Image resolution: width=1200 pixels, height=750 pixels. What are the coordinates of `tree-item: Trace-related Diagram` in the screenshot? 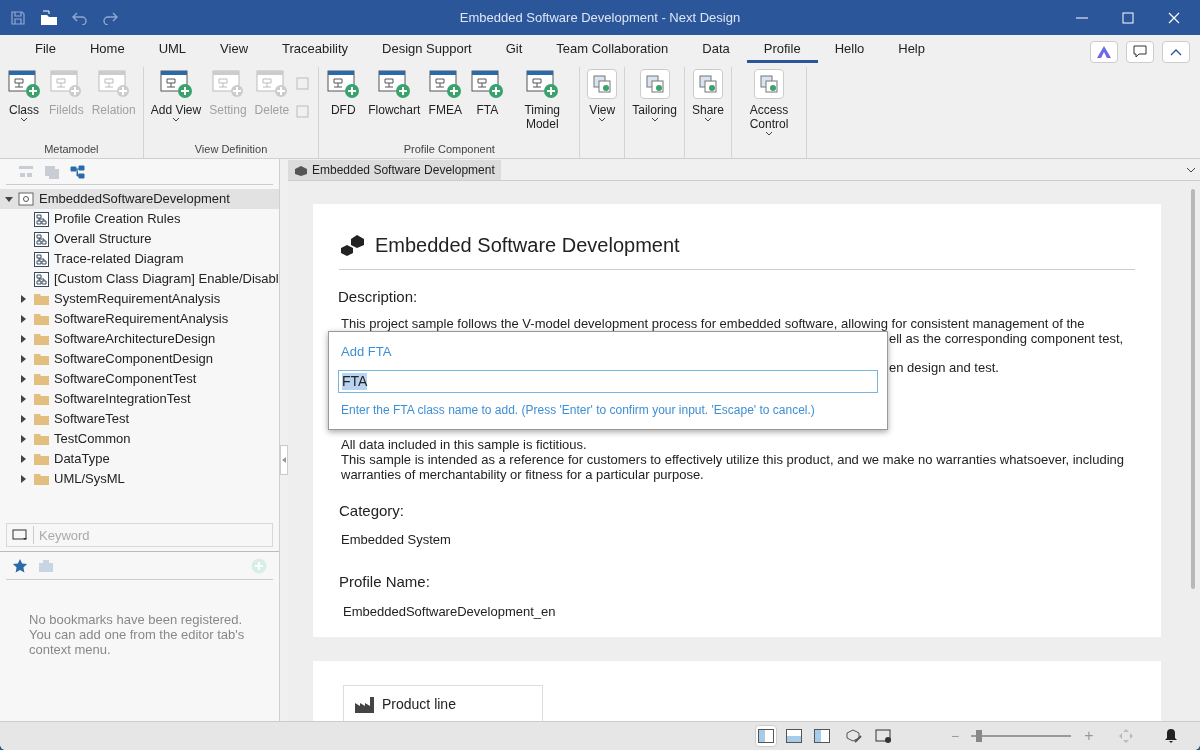 It's located at (139, 259).